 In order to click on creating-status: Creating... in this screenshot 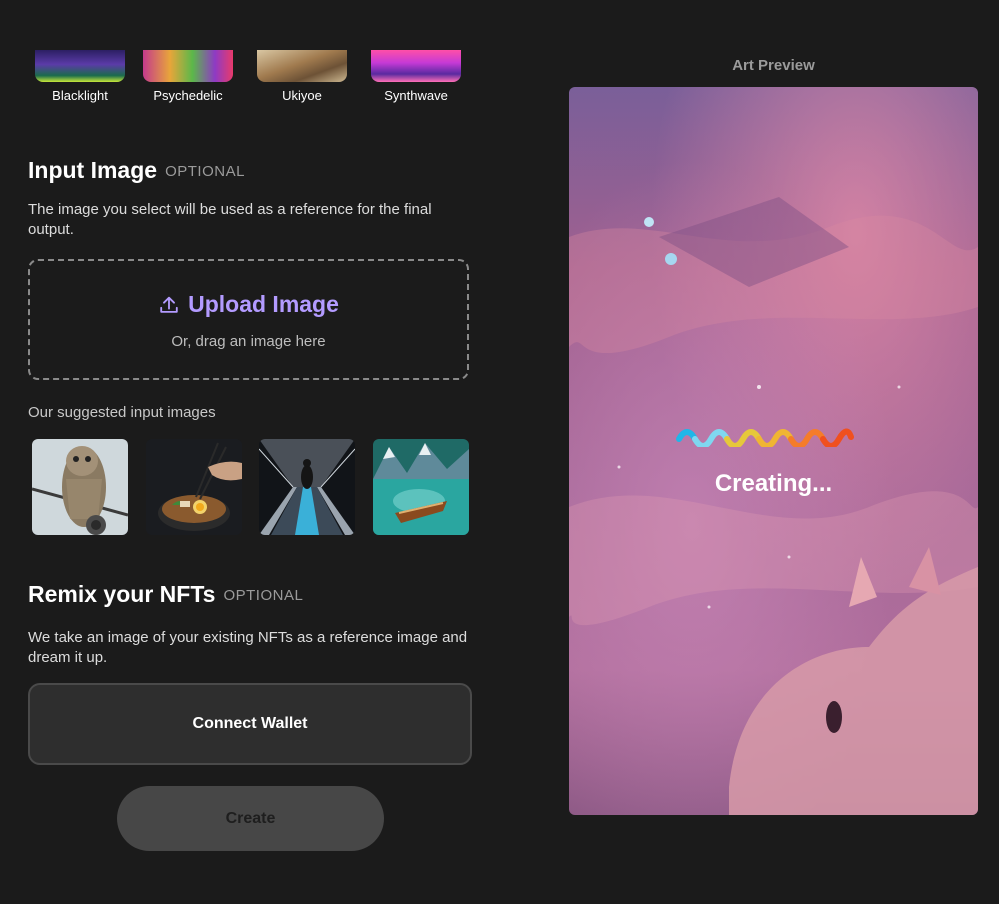, I will do `click(773, 483)`.